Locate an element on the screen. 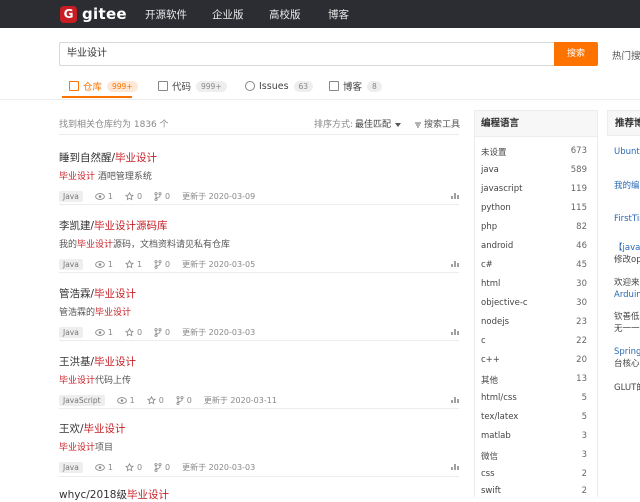 This screenshot has height=502, width=640. nav-open-source: 开源软件 is located at coordinates (166, 14).